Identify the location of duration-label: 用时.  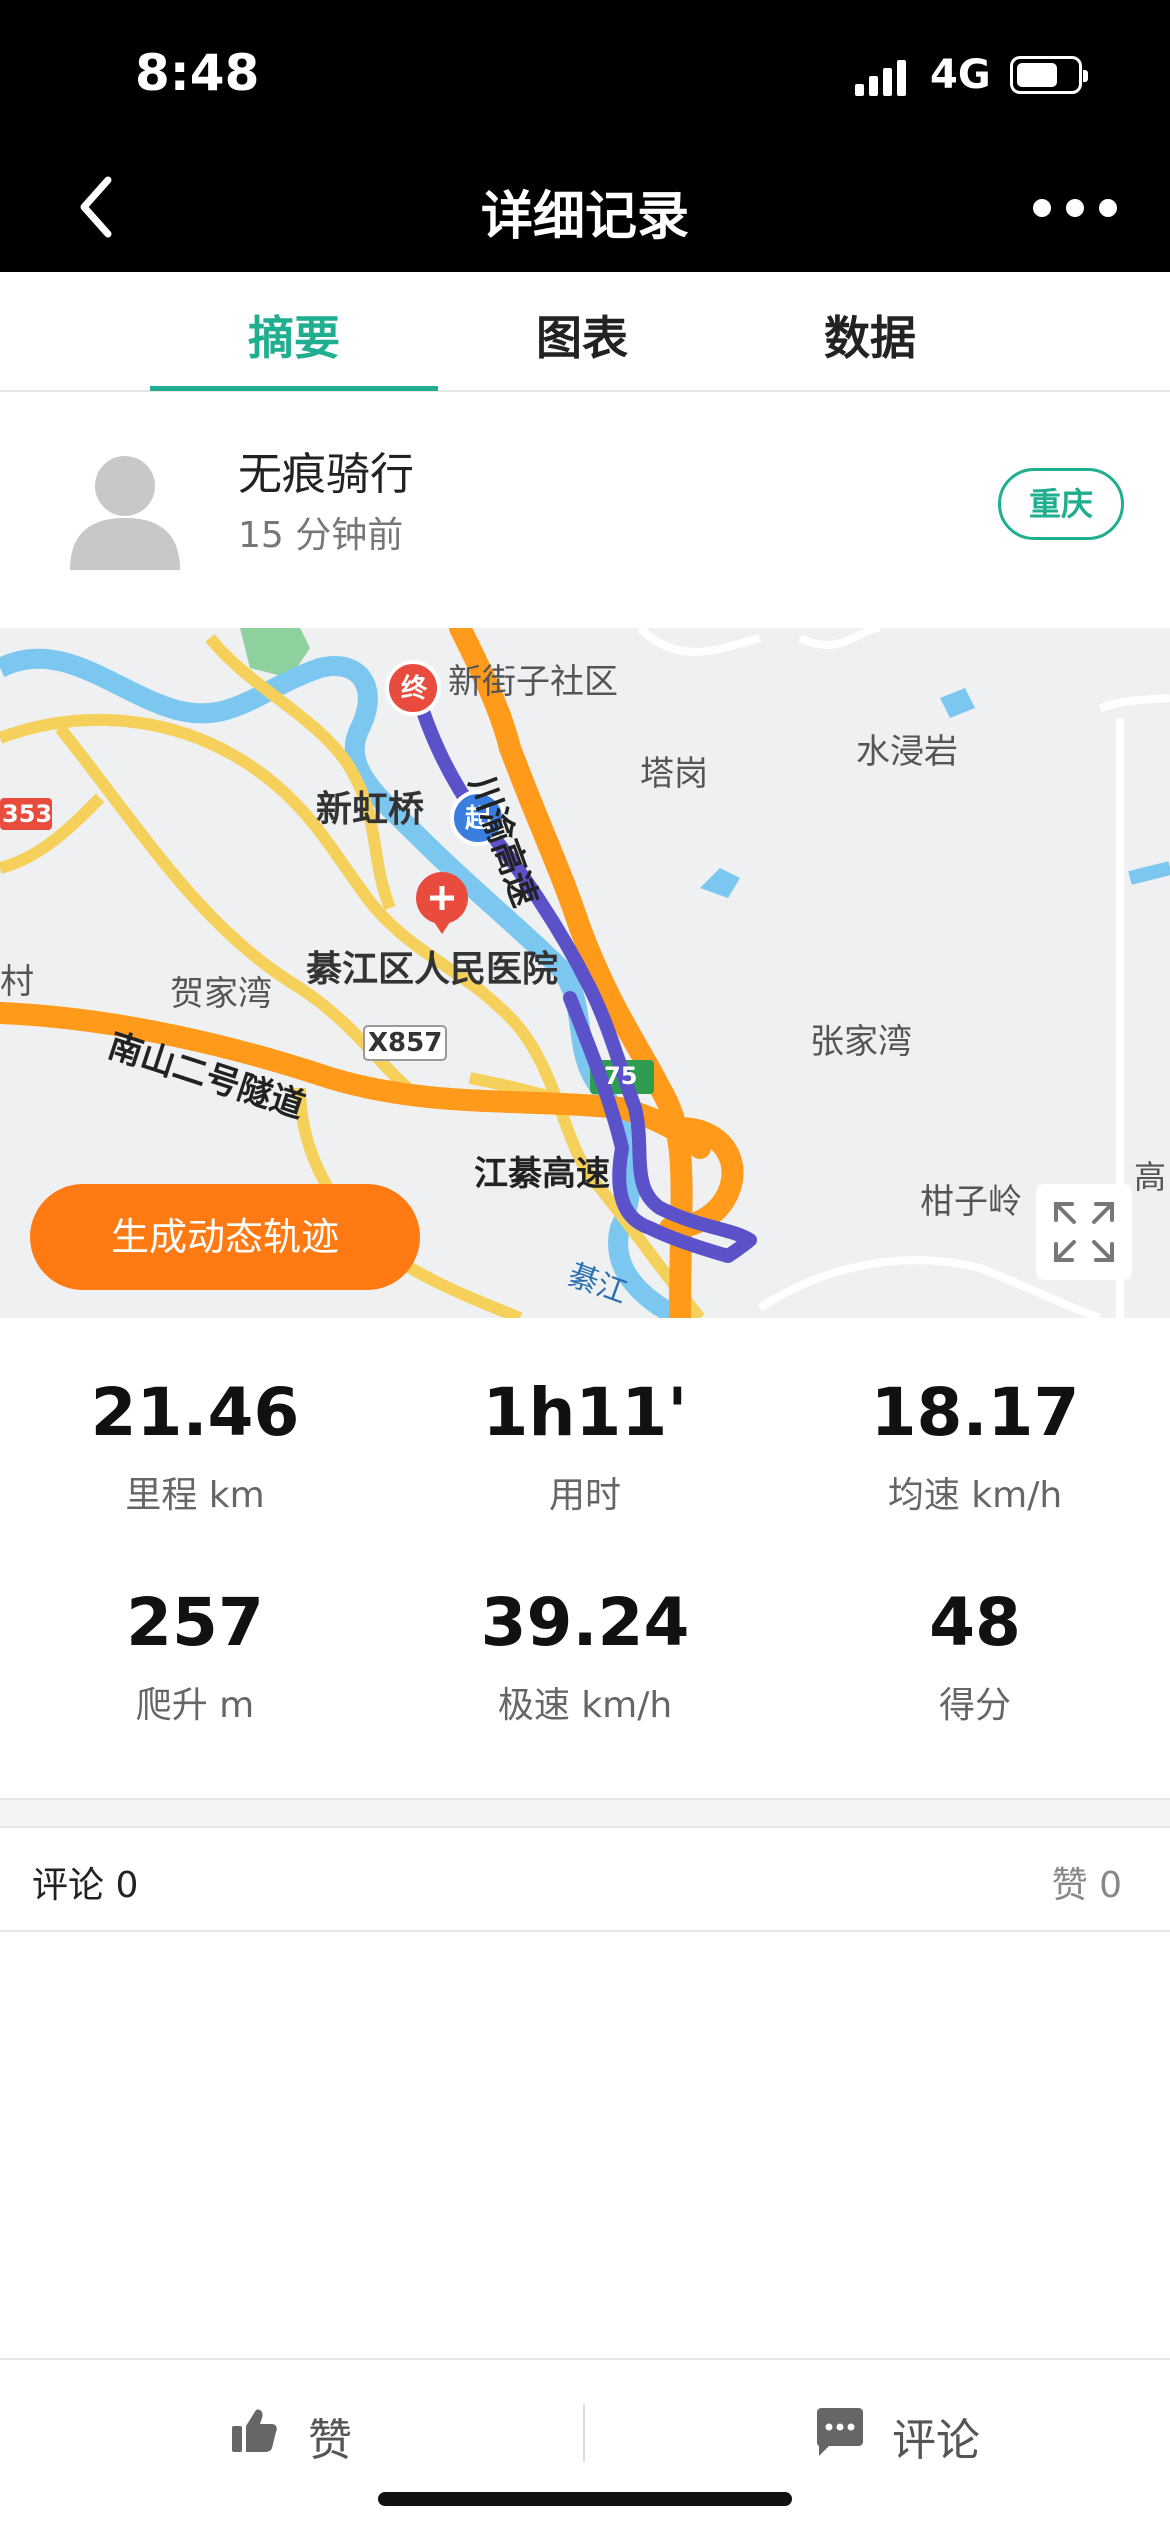
(584, 1495).